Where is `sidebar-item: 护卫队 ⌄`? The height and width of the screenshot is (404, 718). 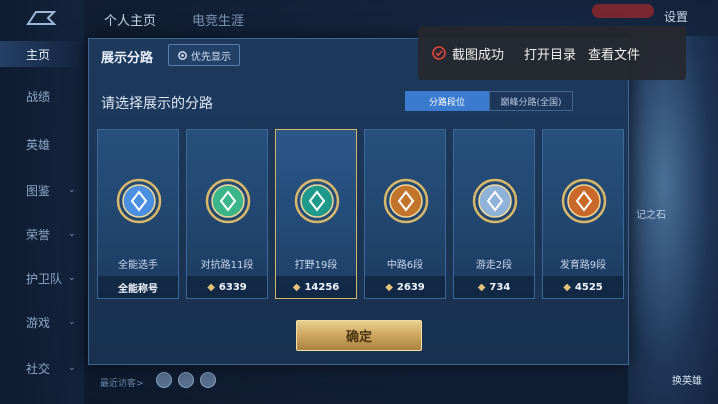 sidebar-item: 护卫队 ⌄ is located at coordinates (42, 278).